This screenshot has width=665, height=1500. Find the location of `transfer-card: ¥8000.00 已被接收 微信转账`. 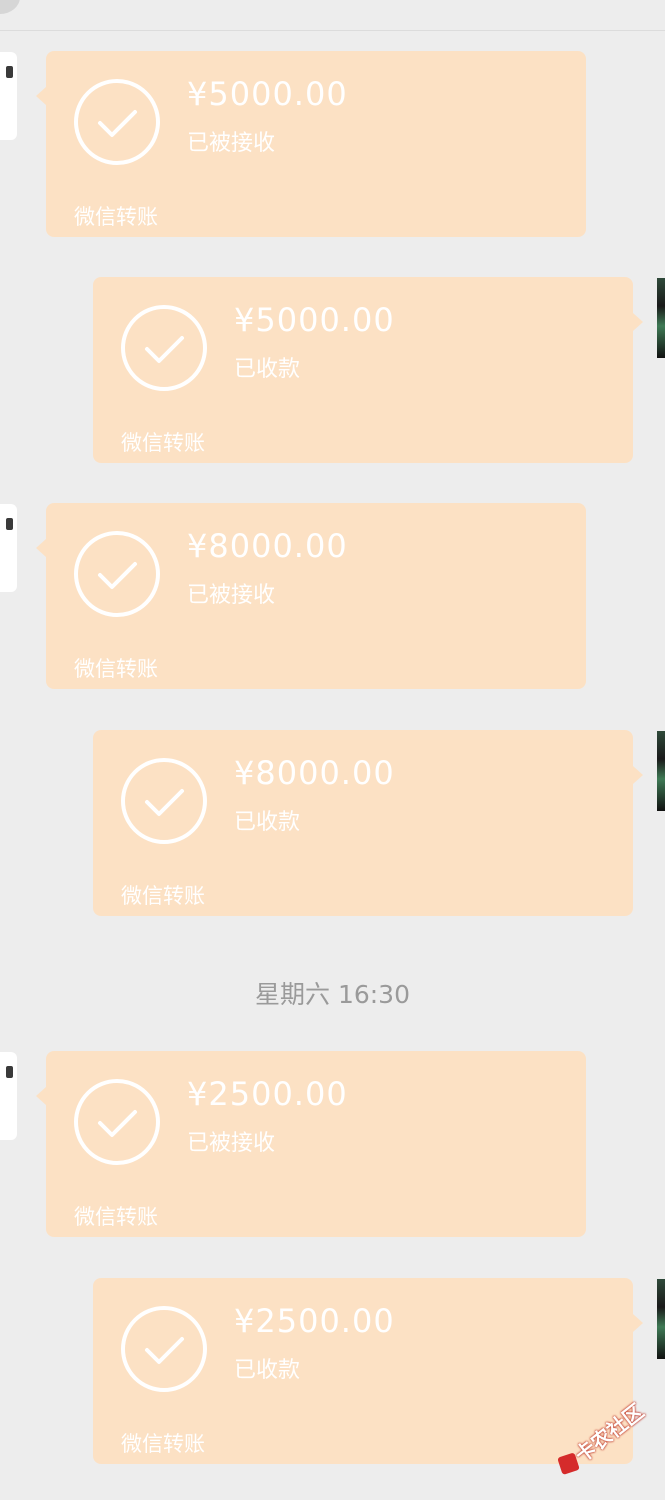

transfer-card: ¥8000.00 已被接收 微信转账 is located at coordinates (311, 596).